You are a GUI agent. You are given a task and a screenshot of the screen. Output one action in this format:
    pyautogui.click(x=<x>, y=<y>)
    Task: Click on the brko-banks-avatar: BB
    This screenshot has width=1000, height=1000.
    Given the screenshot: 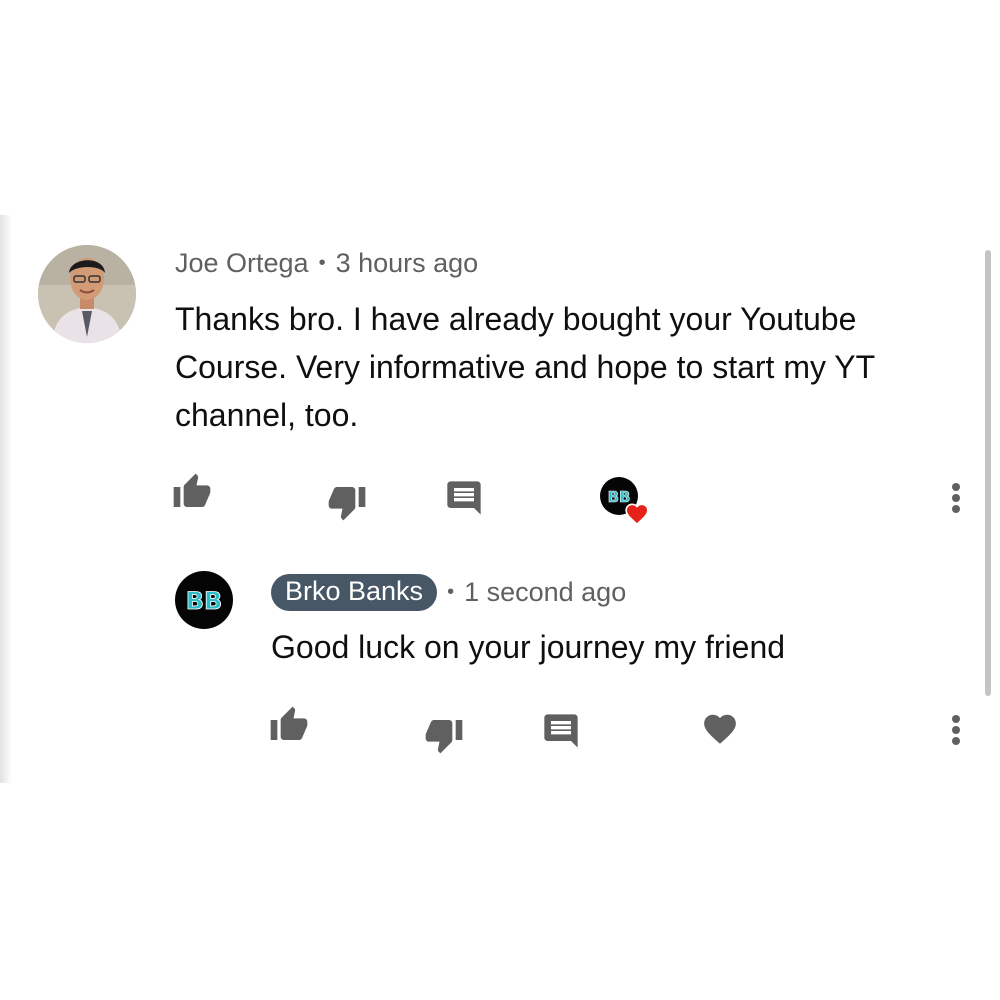 What is the action you would take?
    pyautogui.click(x=204, y=600)
    